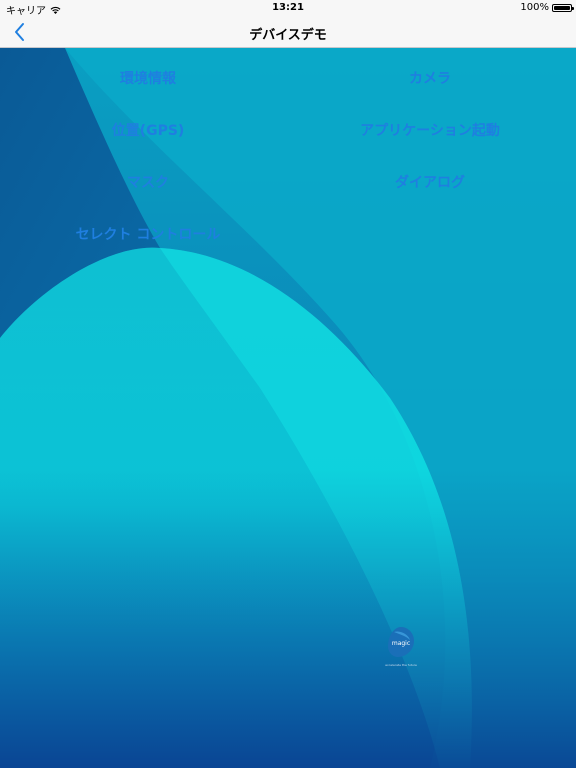  Describe the element at coordinates (148, 234) in the screenshot. I see `menu-select-control: セレクト コントロール` at that location.